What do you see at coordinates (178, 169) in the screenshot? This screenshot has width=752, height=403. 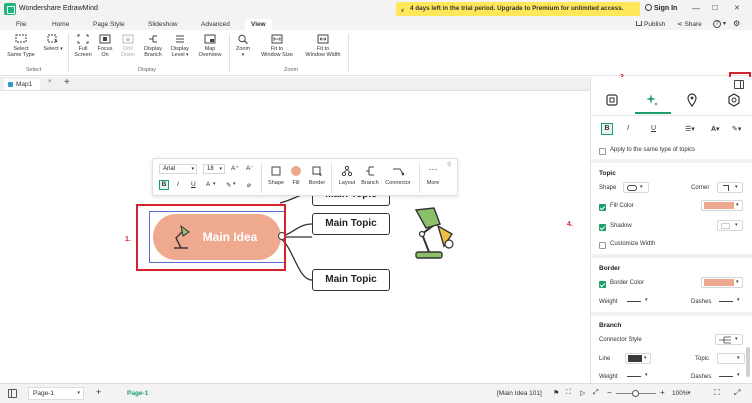 I see `font-family-select: Arial ▾` at bounding box center [178, 169].